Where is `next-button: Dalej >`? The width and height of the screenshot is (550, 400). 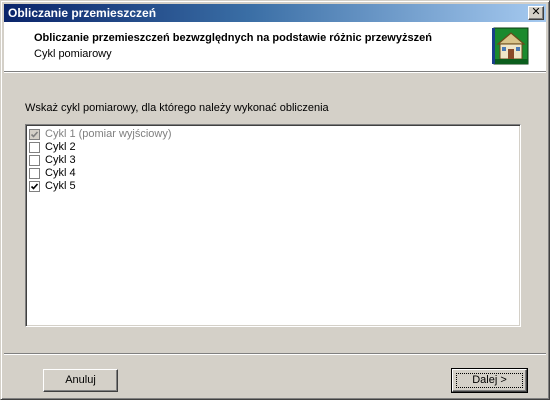
next-button: Dalej > is located at coordinates (489, 380).